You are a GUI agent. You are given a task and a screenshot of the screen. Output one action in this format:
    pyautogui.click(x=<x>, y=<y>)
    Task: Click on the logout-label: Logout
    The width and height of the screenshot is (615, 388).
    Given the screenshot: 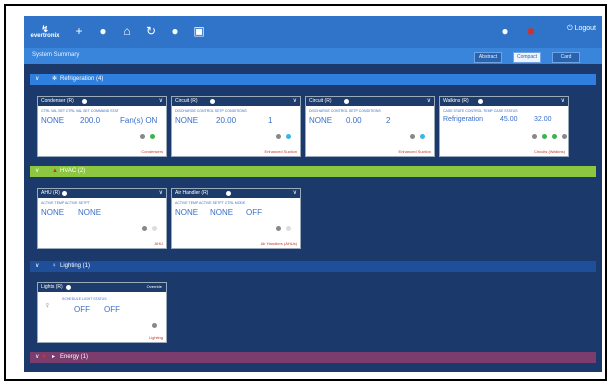 What is the action you would take?
    pyautogui.click(x=585, y=28)
    